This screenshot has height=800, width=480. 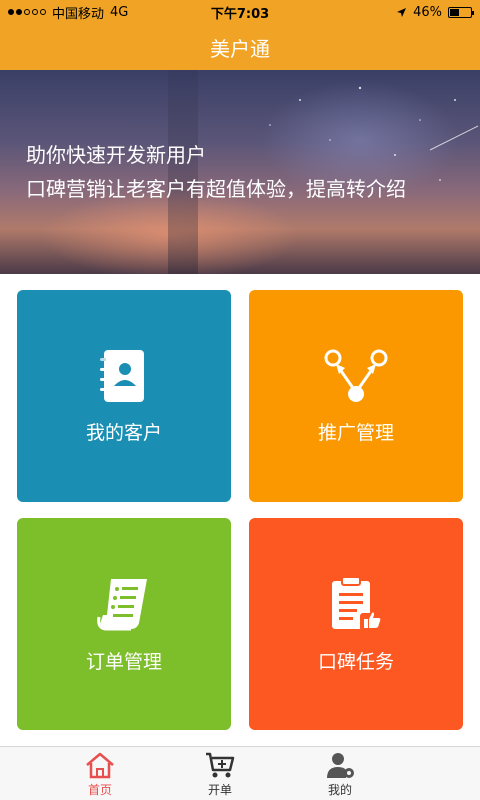 What do you see at coordinates (355, 432) in the screenshot?
I see `tile-label: 推广管理` at bounding box center [355, 432].